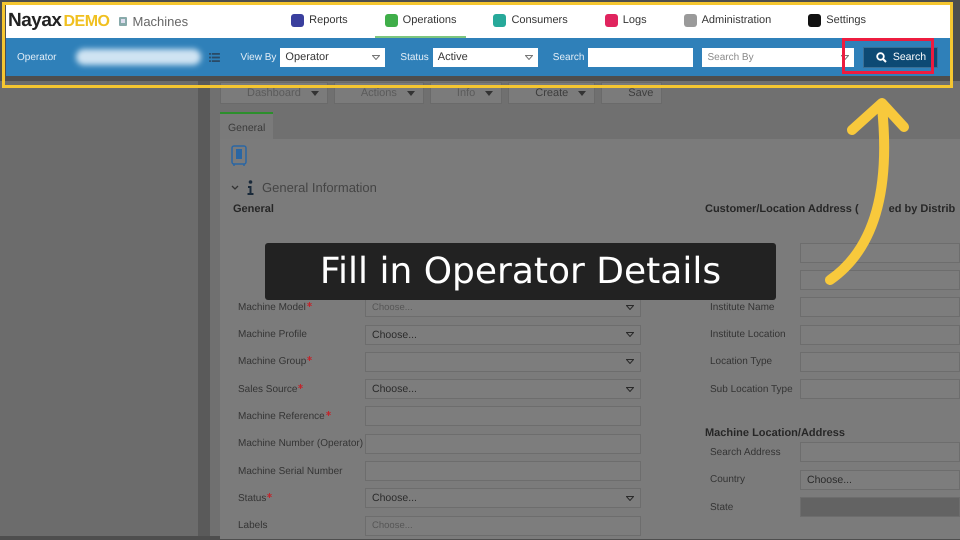 The height and width of the screenshot is (540, 960). What do you see at coordinates (252, 526) in the screenshot?
I see `field-label: Labels` at bounding box center [252, 526].